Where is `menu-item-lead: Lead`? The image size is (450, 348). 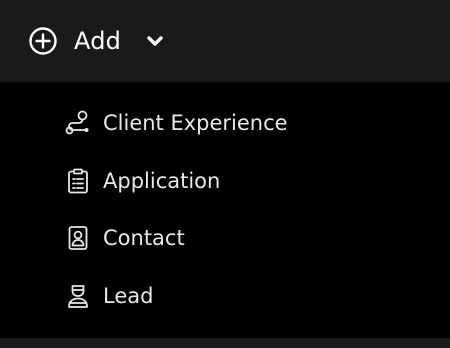
menu-item-lead: Lead is located at coordinates (108, 296).